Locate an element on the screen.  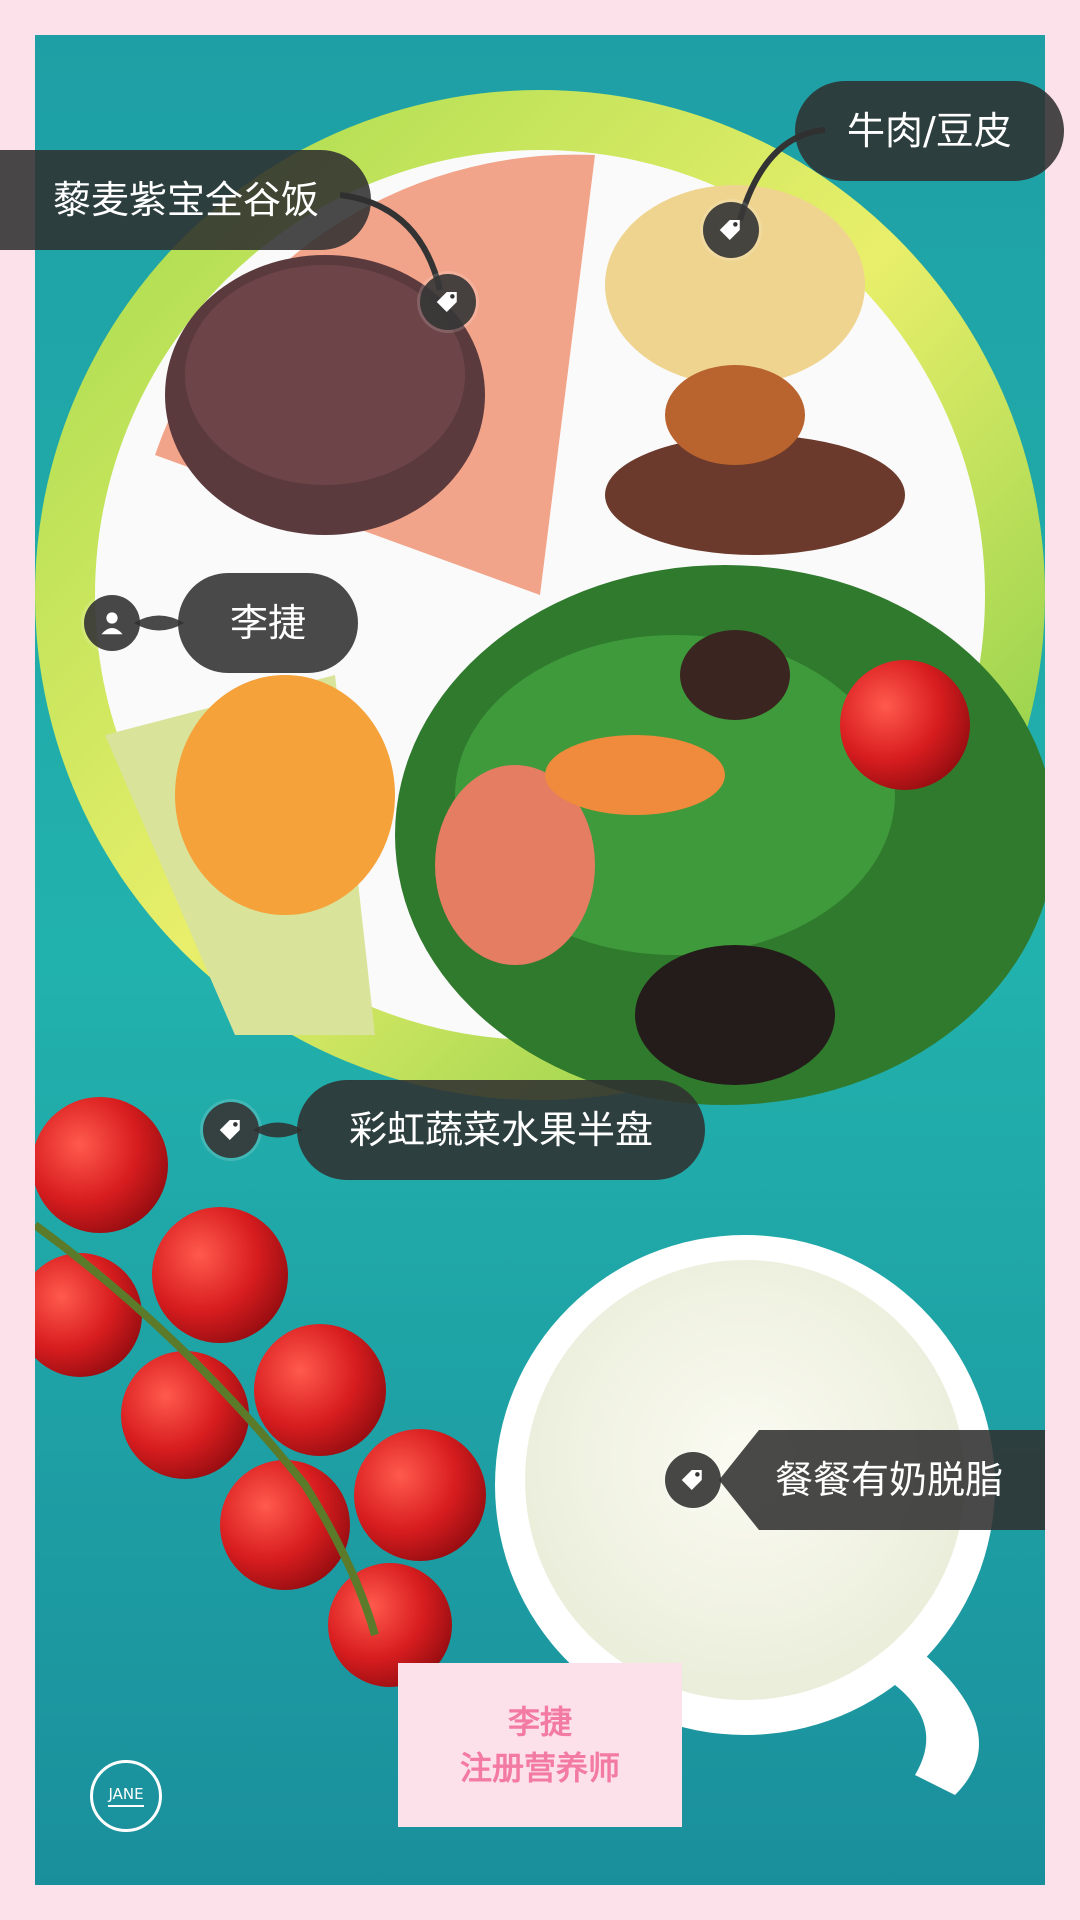
tag-veggie-label: 彩虹蔬菜水果半盘 is located at coordinates (501, 1130).